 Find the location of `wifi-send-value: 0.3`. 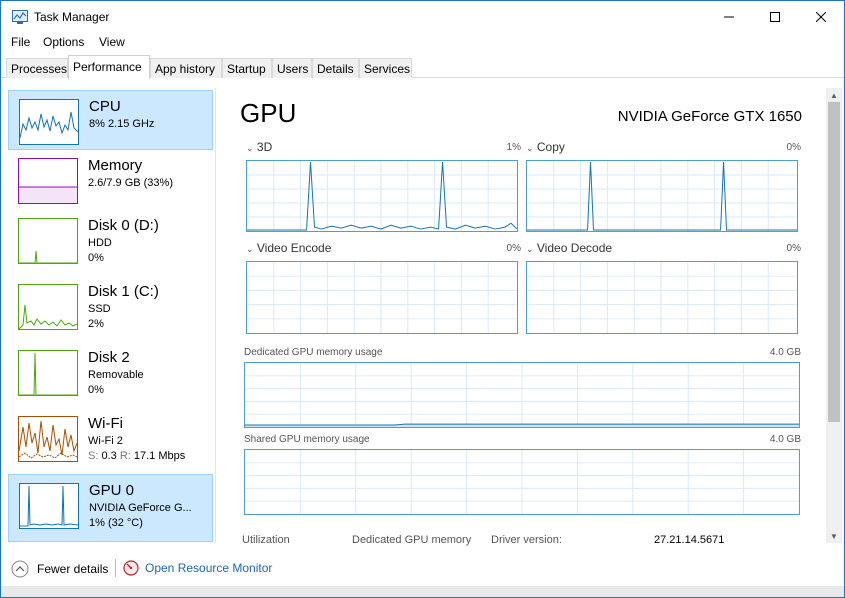

wifi-send-value: 0.3 is located at coordinates (109, 456).